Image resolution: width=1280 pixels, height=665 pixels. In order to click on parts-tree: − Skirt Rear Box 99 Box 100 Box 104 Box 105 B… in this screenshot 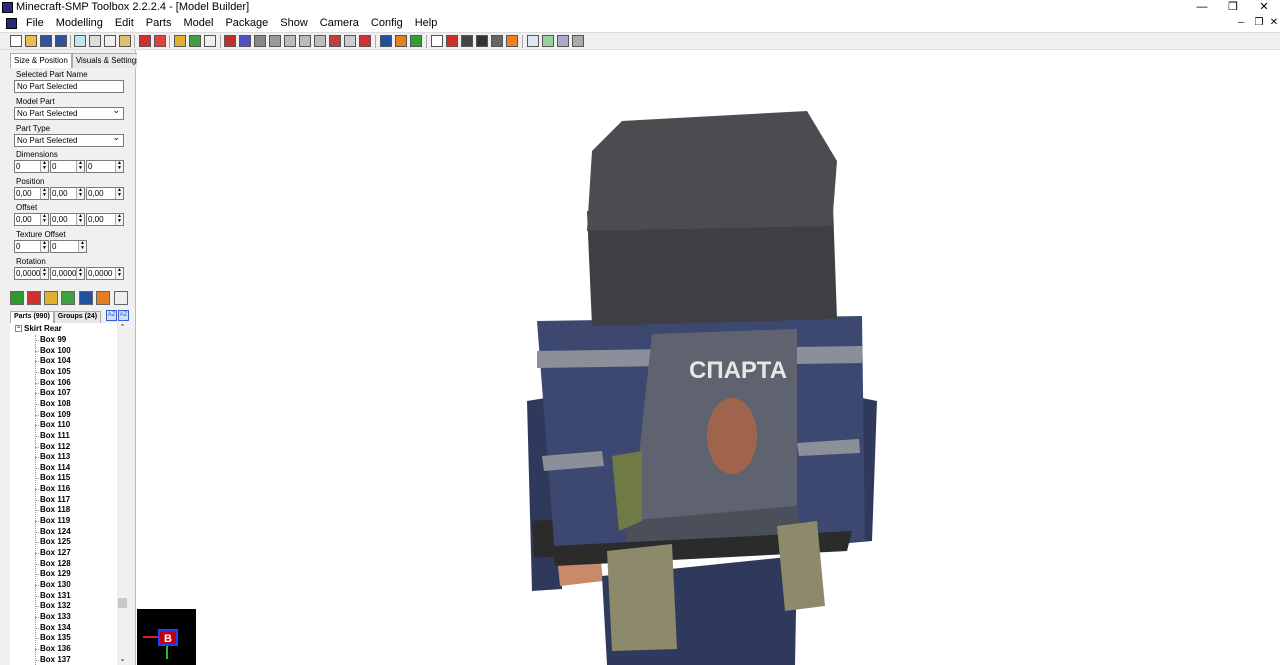, I will do `click(69, 494)`.